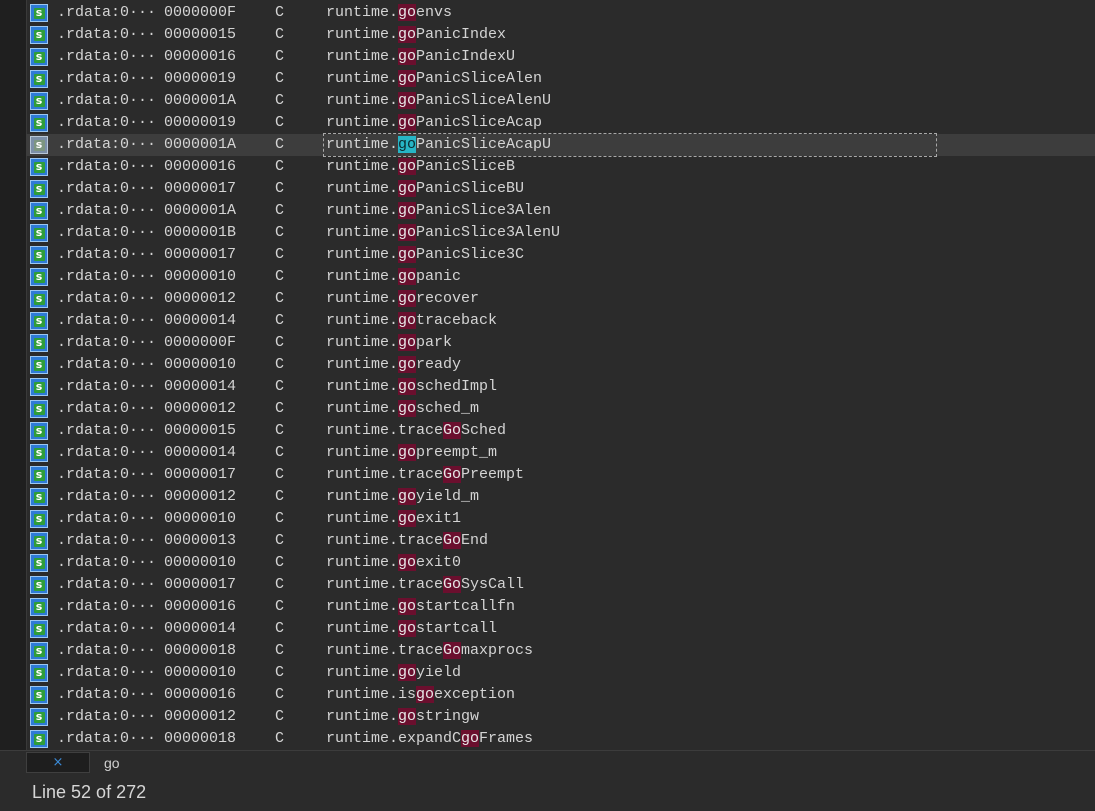  Describe the element at coordinates (560, 299) in the screenshot. I see `table-row: s .rdata:0··· 00000012 Cruntime.gorecover` at that location.